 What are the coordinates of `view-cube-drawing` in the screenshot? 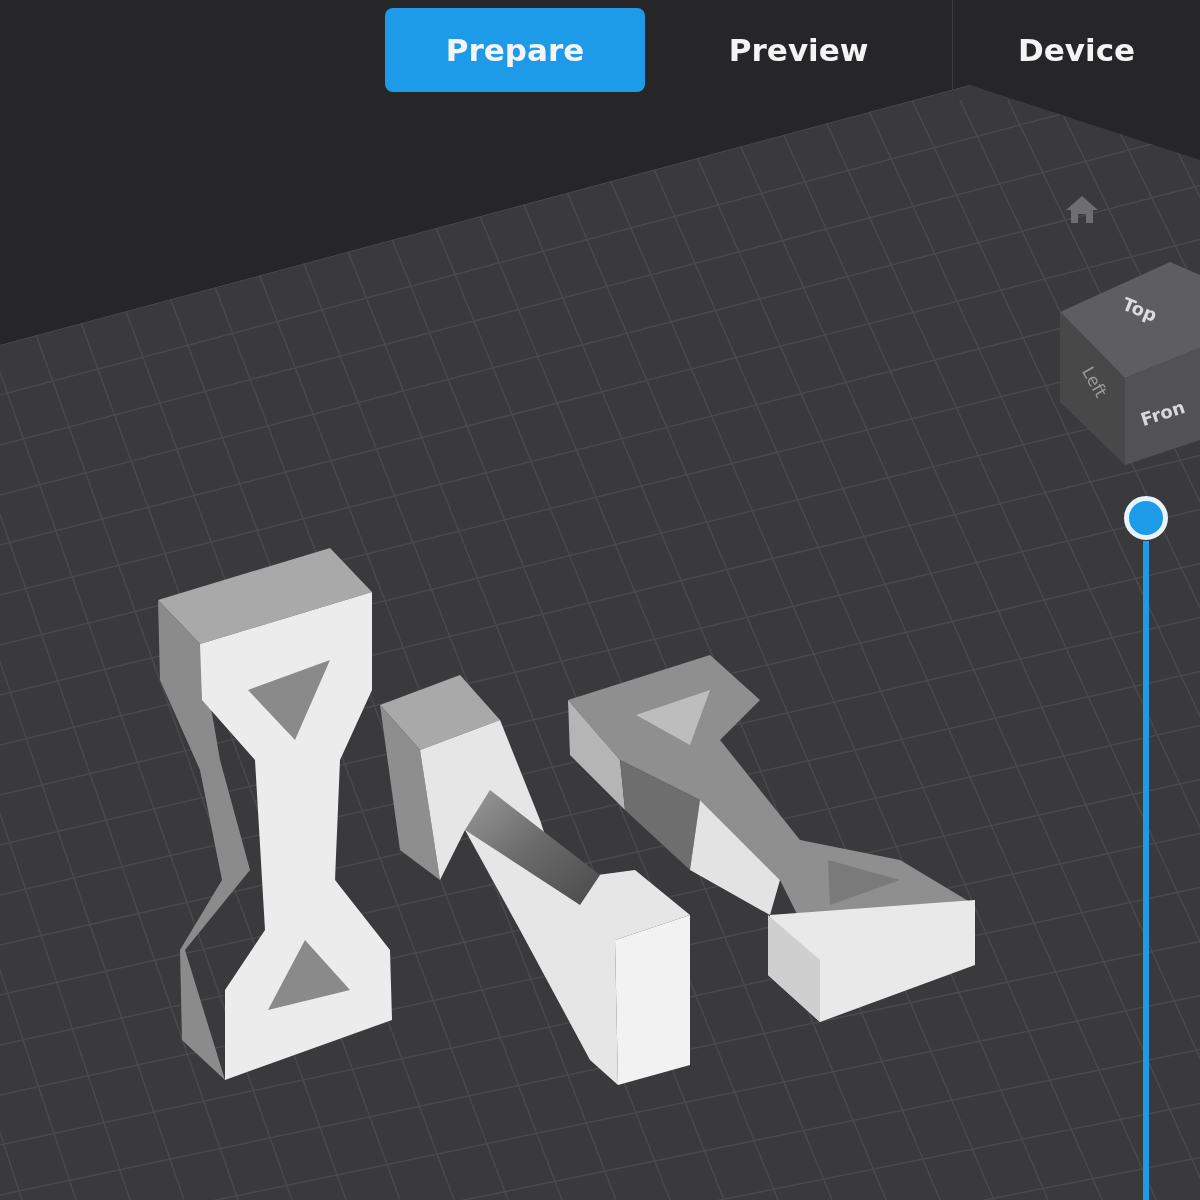 It's located at (1130, 363).